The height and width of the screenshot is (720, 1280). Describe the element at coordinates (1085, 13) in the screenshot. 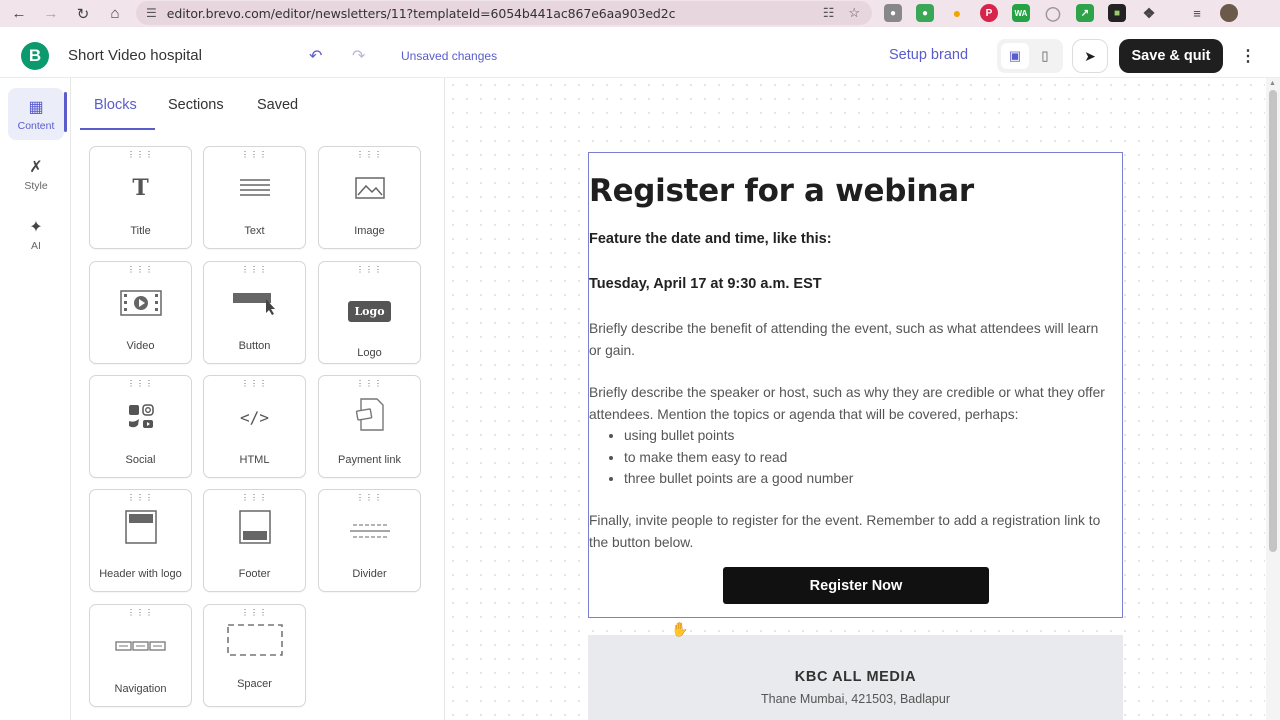

I see `extension-icon: ↗` at that location.